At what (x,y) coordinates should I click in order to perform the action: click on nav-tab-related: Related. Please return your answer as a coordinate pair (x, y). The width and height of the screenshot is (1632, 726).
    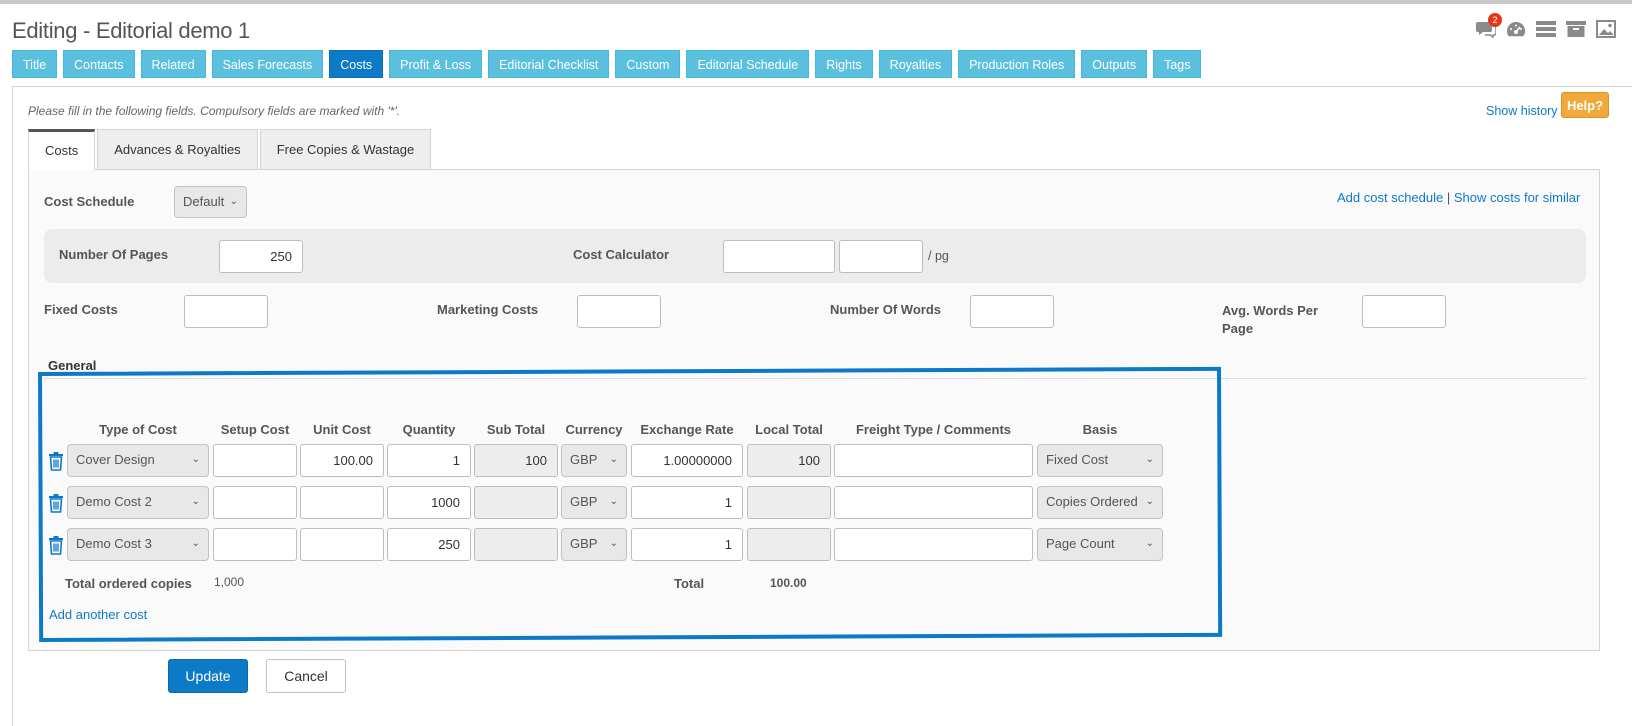
    Looking at the image, I should click on (173, 64).